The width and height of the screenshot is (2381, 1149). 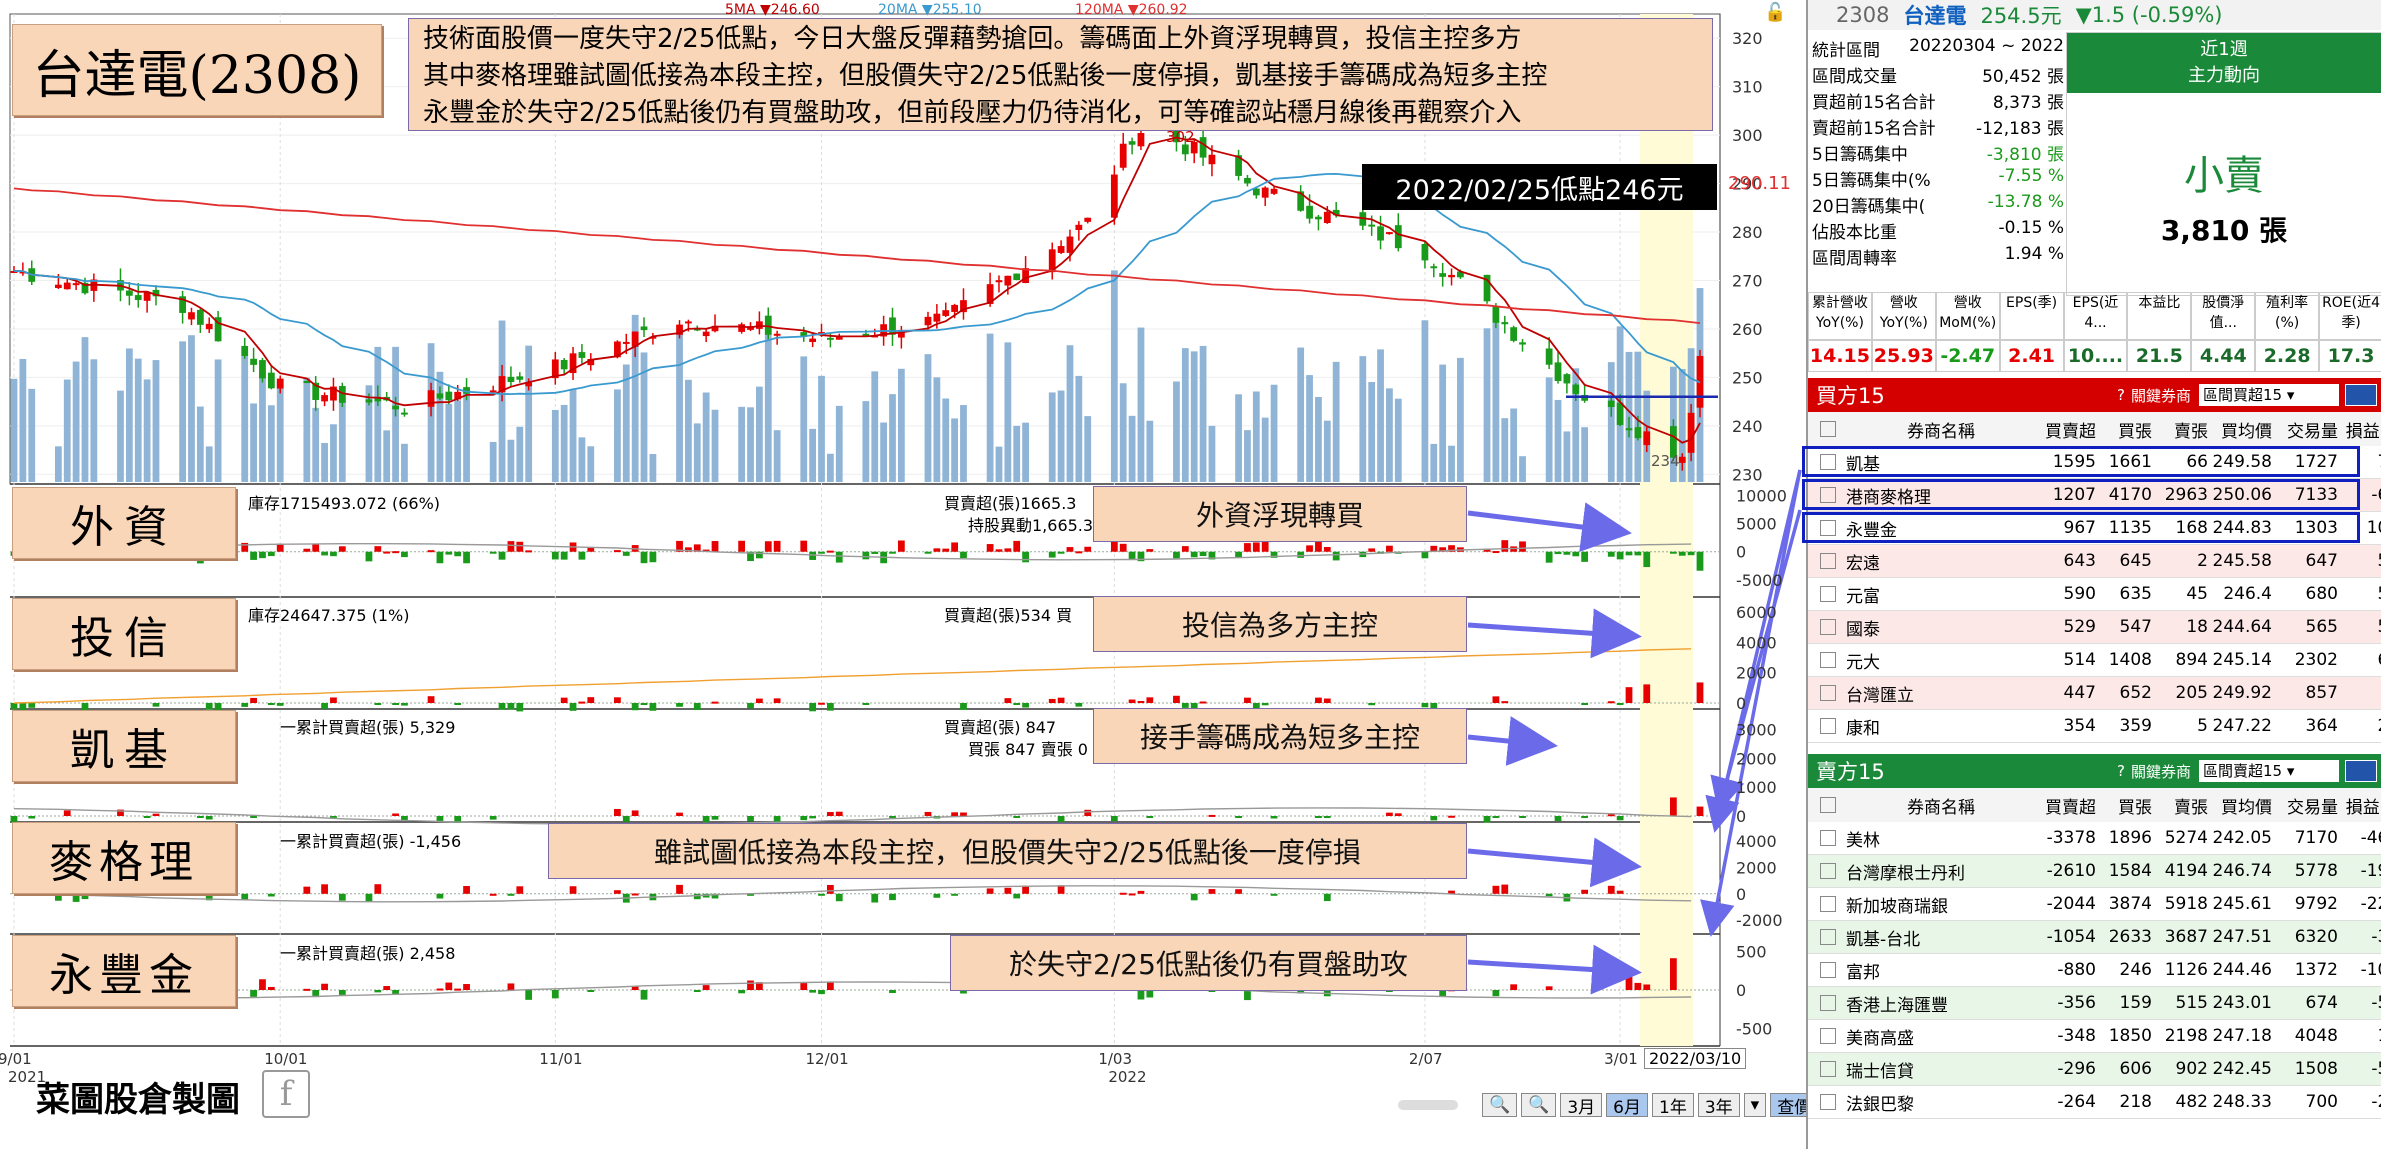 What do you see at coordinates (1941, 561) in the screenshot?
I see `broker-name: 宏遠` at bounding box center [1941, 561].